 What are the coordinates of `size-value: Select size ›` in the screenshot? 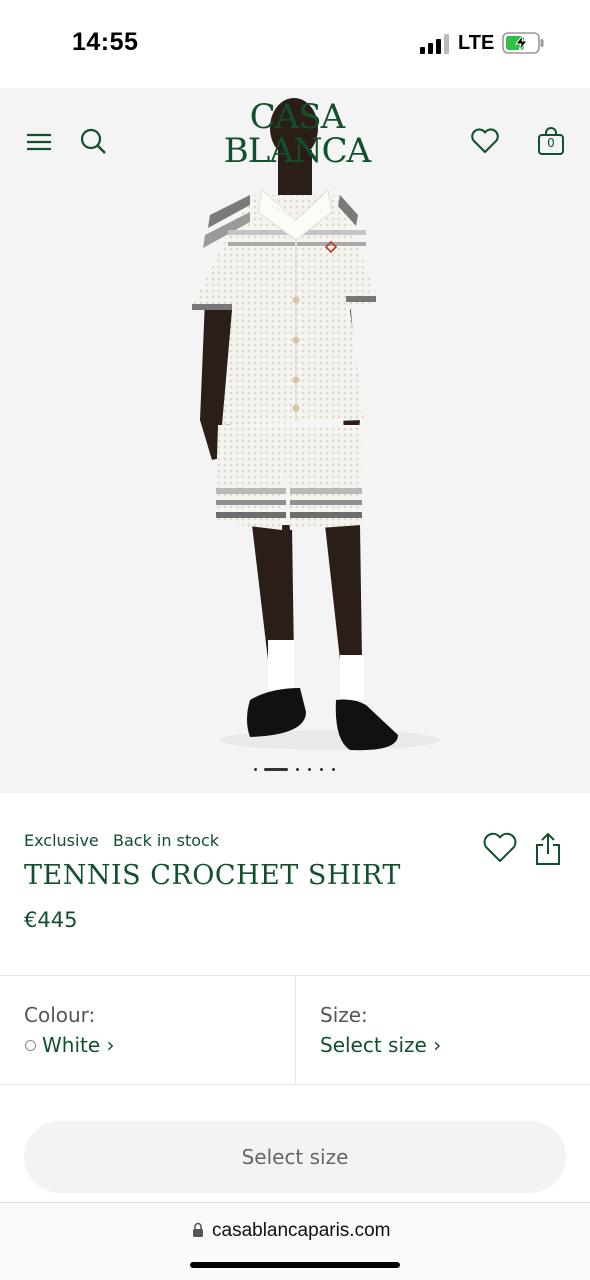 It's located at (381, 1045).